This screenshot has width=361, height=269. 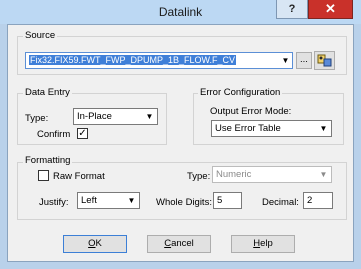 I want to click on source-dropdown-arrow-icon: ▼, so click(x=285, y=60).